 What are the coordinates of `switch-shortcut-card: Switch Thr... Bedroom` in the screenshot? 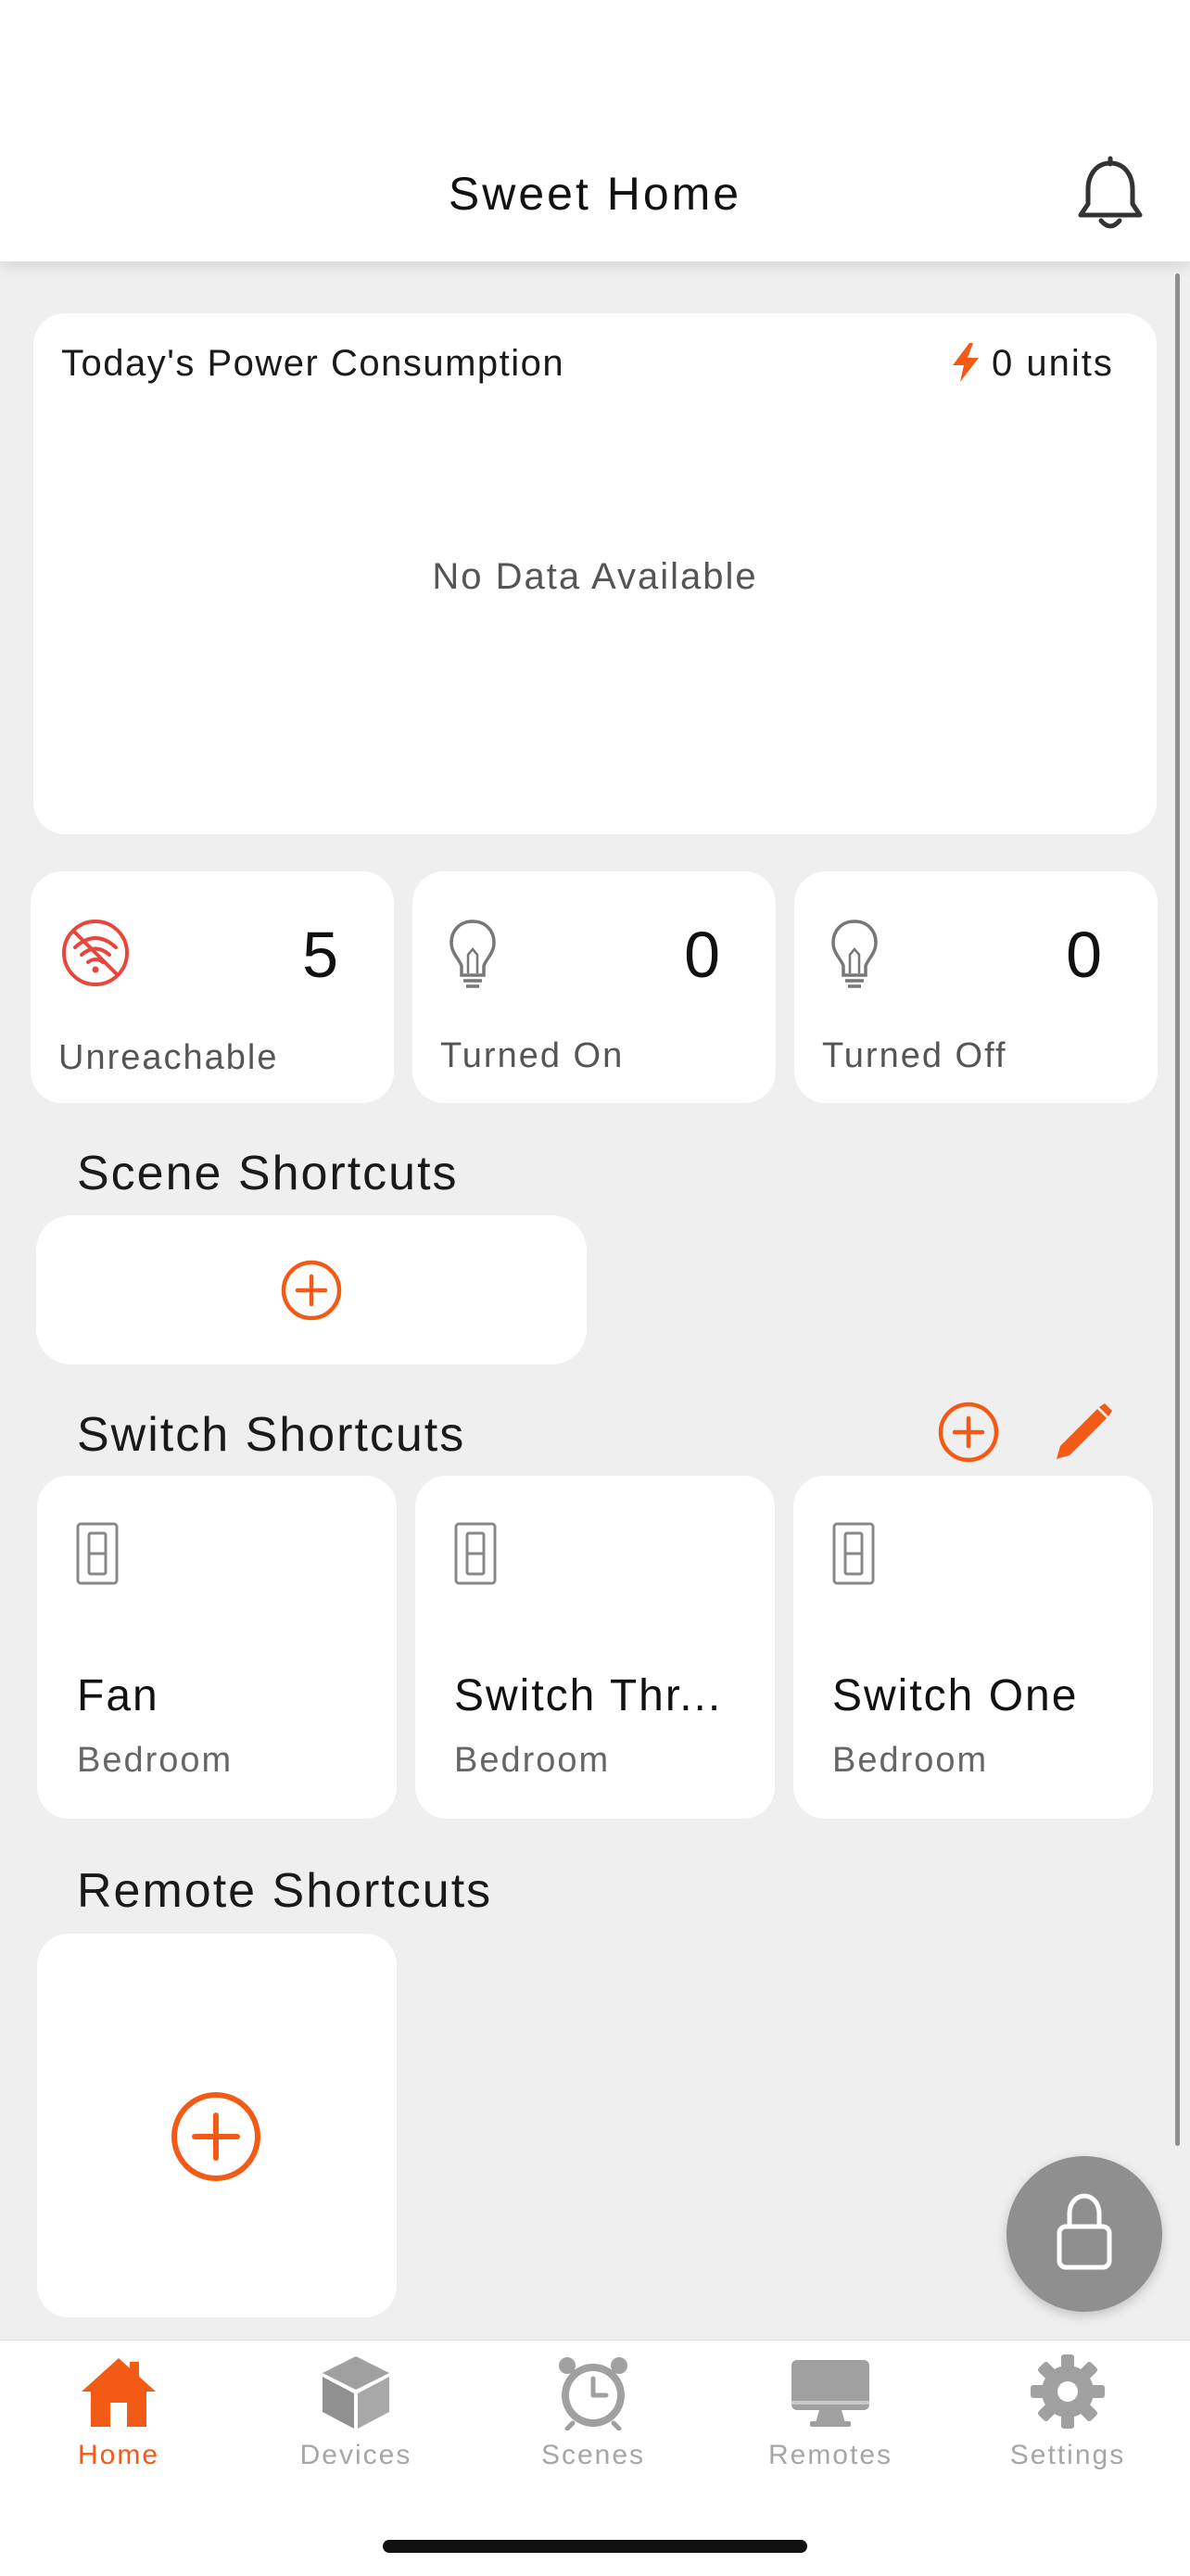 It's located at (595, 1647).